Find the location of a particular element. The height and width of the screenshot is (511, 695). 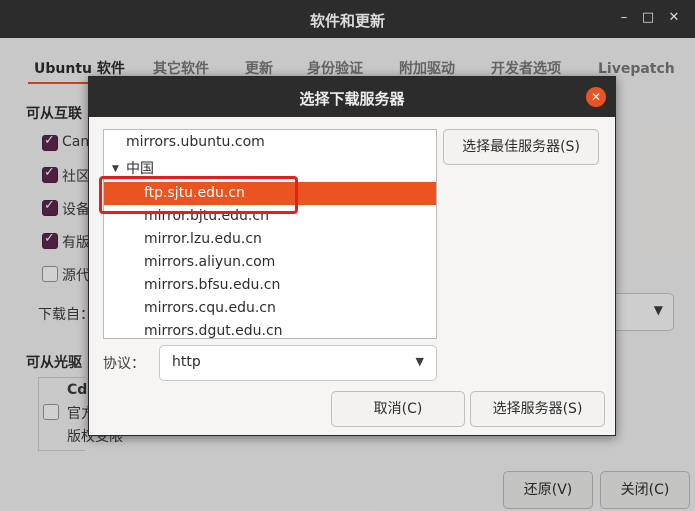

list-item: mirrors.dgut.edu.cn is located at coordinates (270, 329).